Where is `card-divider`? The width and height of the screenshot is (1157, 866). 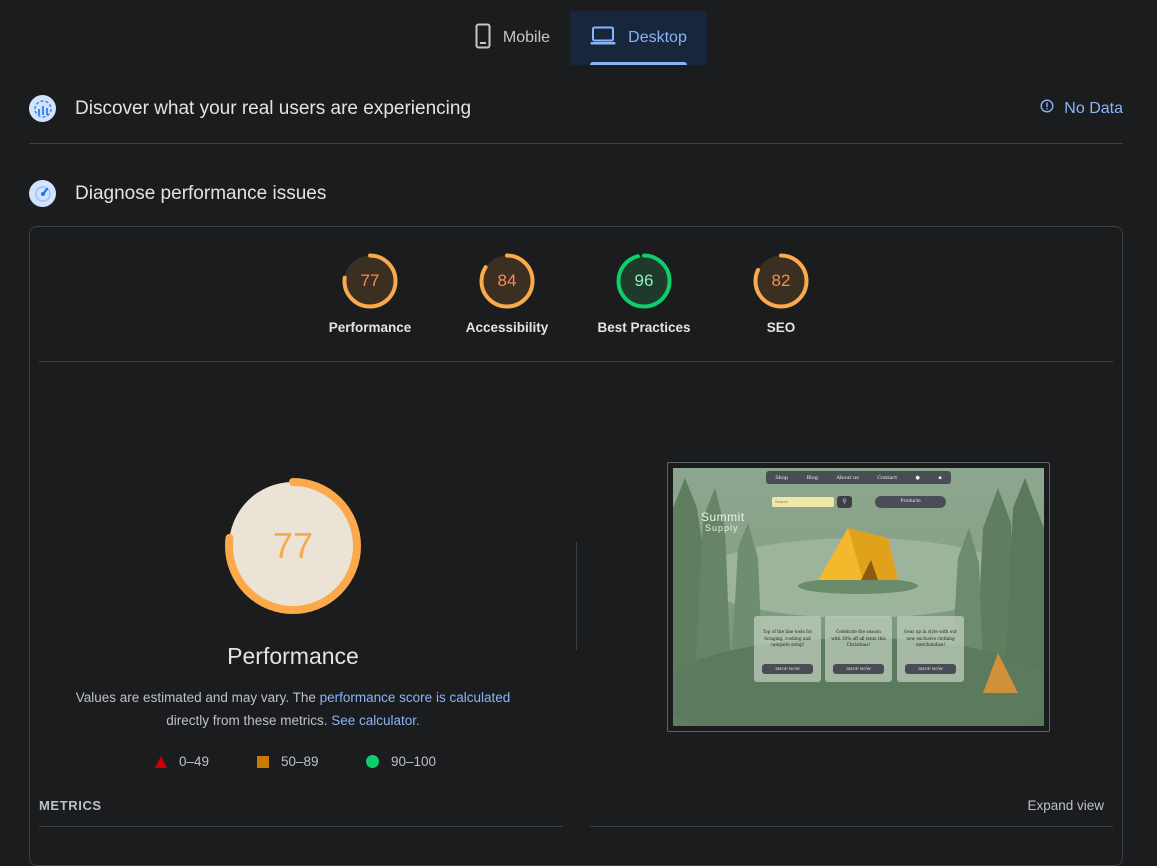 card-divider is located at coordinates (576, 361).